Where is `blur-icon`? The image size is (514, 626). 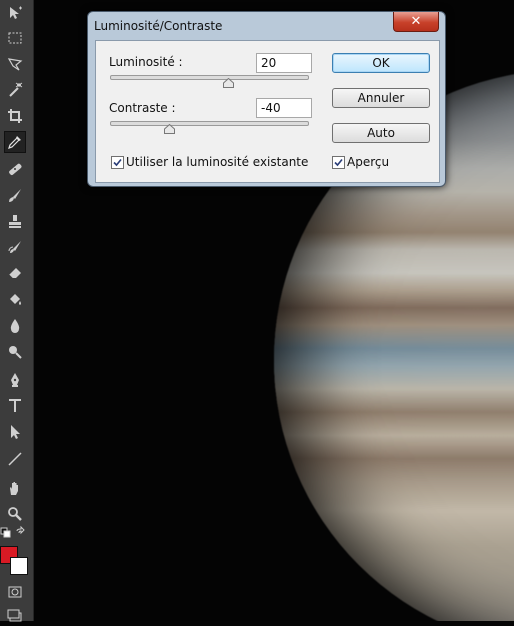 blur-icon is located at coordinates (15, 326).